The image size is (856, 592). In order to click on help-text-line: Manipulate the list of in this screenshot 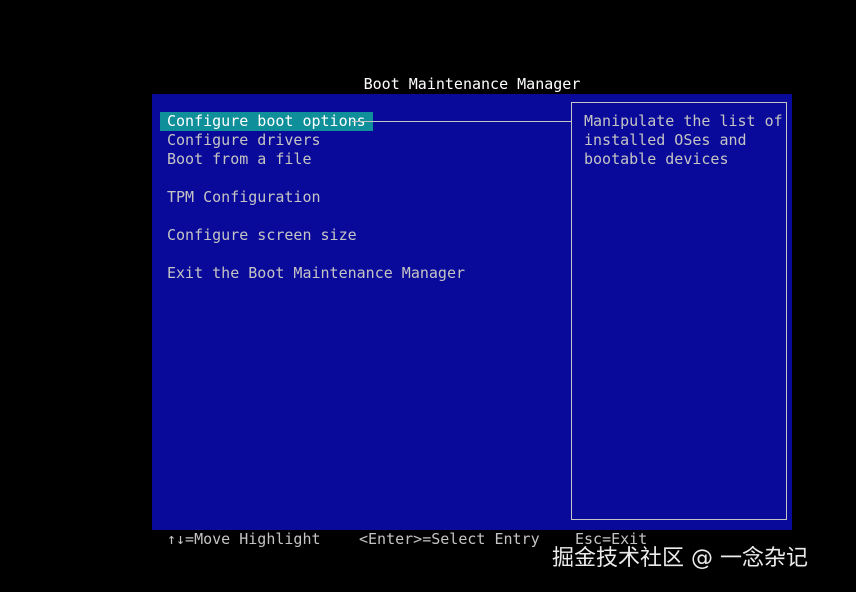, I will do `click(683, 121)`.